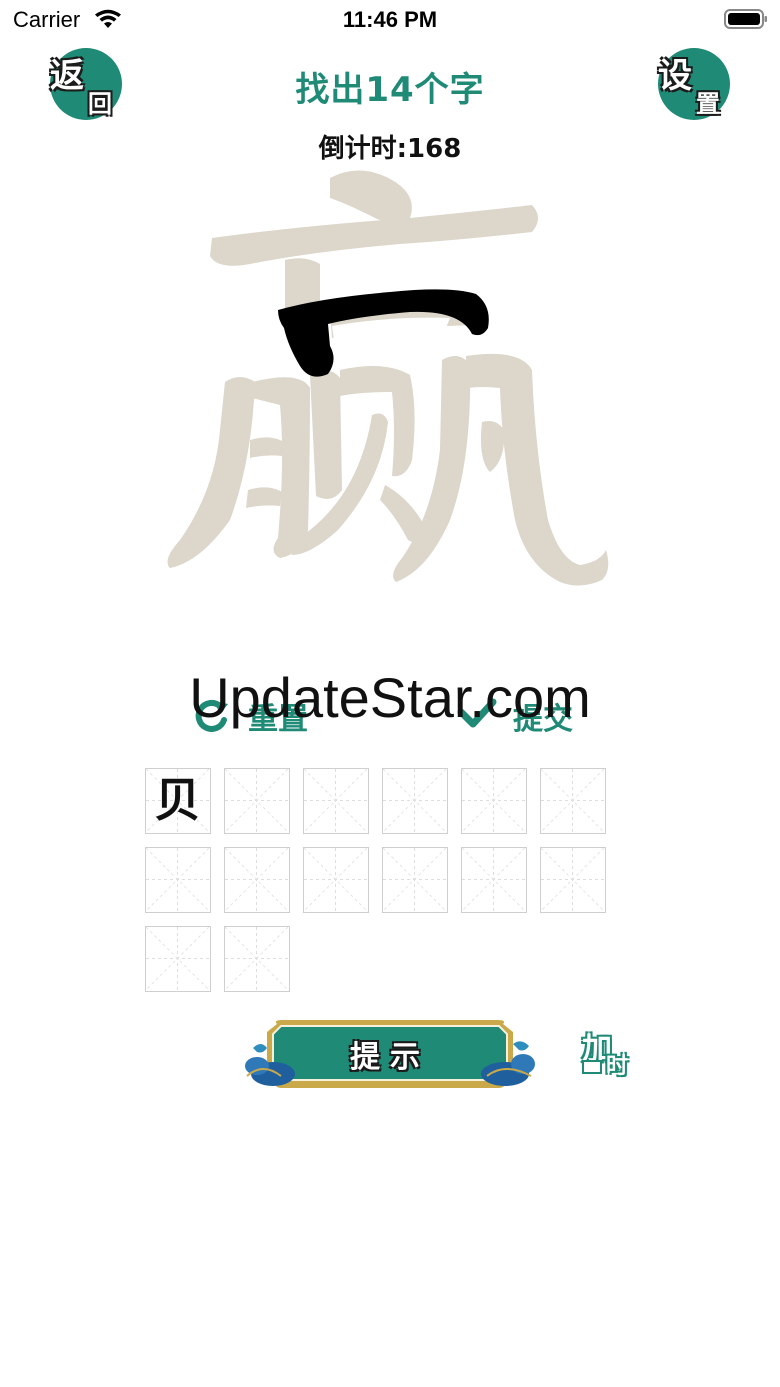 The image size is (780, 1387). Describe the element at coordinates (608, 1052) in the screenshot. I see `add-time-button: 加 时` at that location.